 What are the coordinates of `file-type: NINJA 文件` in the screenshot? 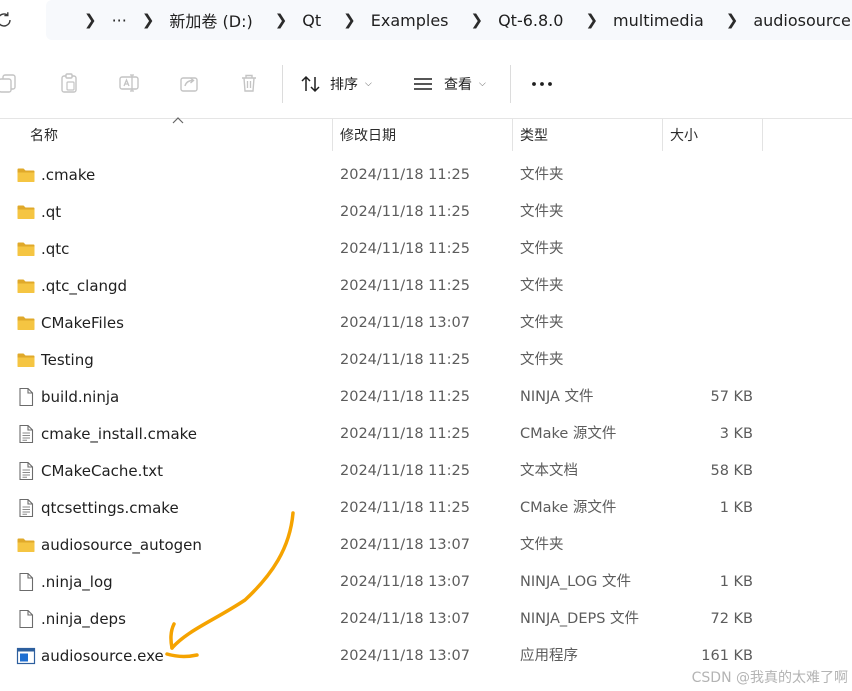 It's located at (557, 397).